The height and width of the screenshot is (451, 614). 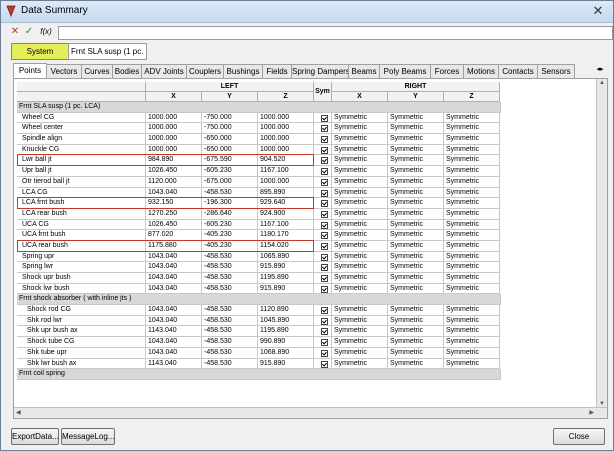 What do you see at coordinates (46, 32) in the screenshot?
I see `fx-icon: f(x)` at bounding box center [46, 32].